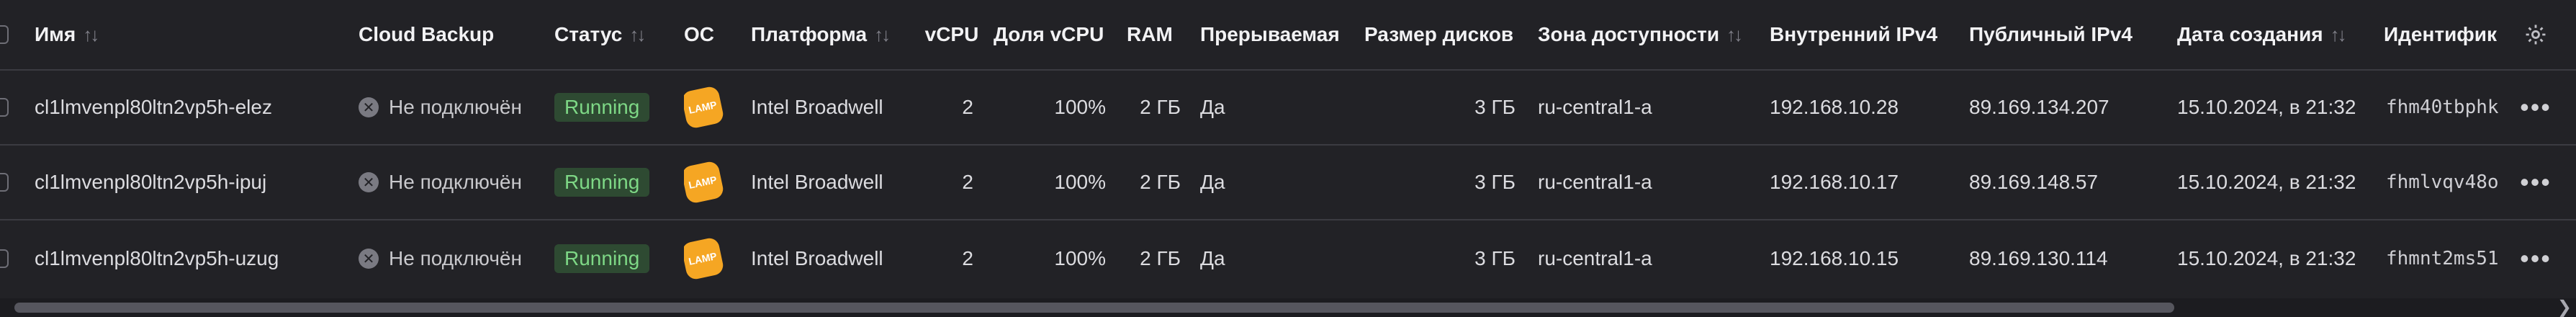 Image resolution: width=2576 pixels, height=317 pixels. Describe the element at coordinates (2444, 107) in the screenshot. I see `instance-id: fhm40tbphk` at that location.